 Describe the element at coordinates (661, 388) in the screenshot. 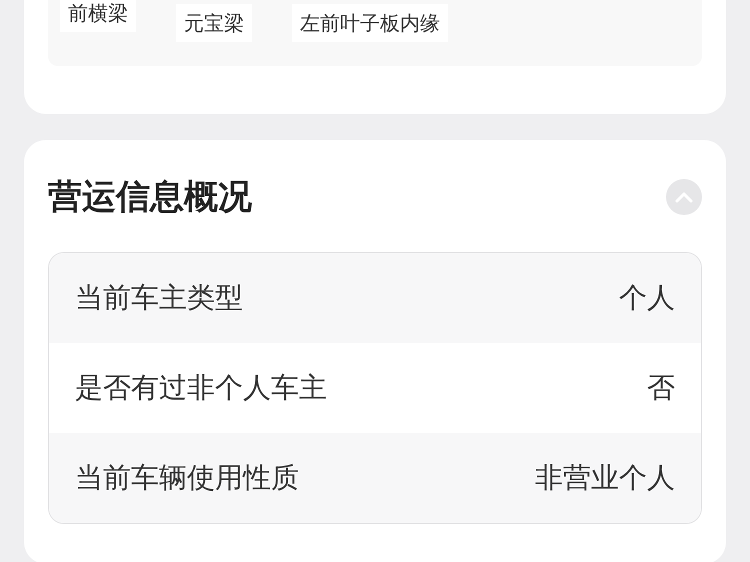

I see `row-value: 否` at that location.